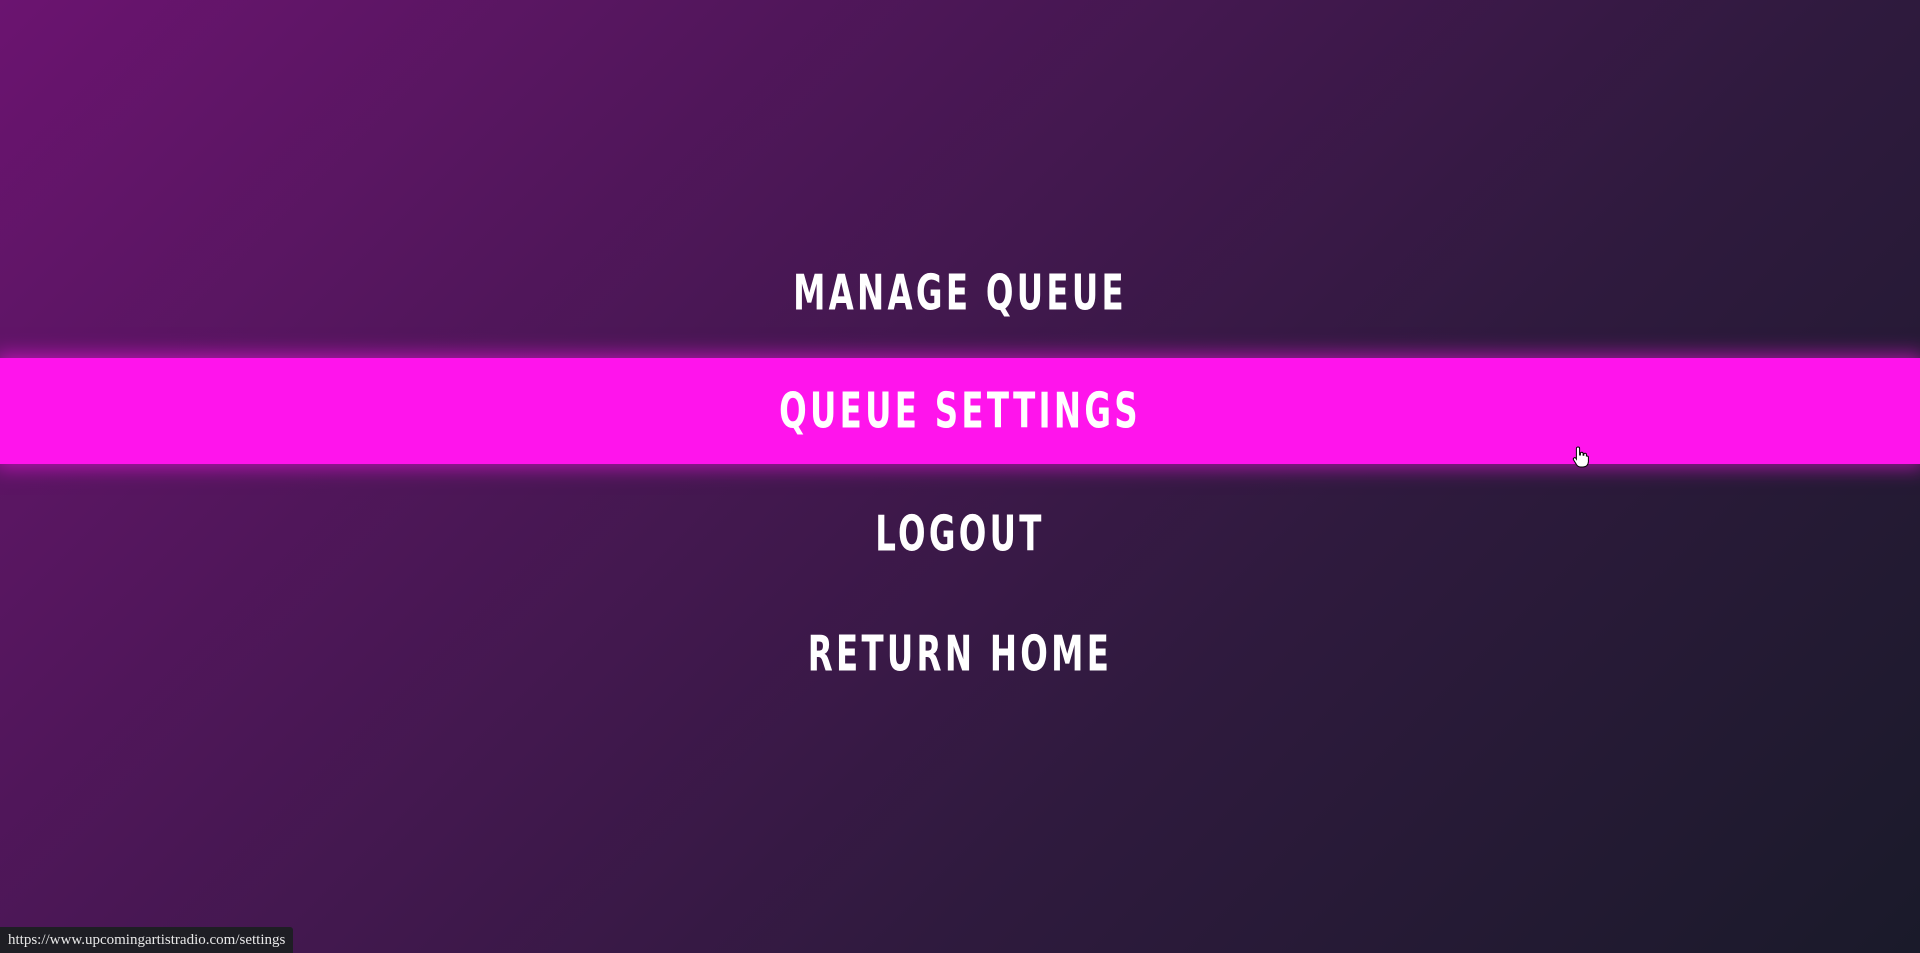  I want to click on hand-pointer-icon, so click(1580, 457).